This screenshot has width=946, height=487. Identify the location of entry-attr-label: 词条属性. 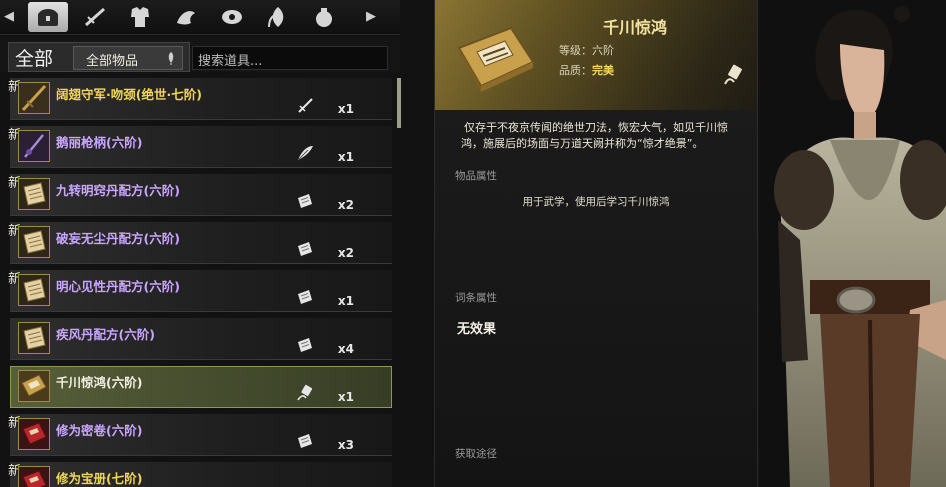
(476, 298).